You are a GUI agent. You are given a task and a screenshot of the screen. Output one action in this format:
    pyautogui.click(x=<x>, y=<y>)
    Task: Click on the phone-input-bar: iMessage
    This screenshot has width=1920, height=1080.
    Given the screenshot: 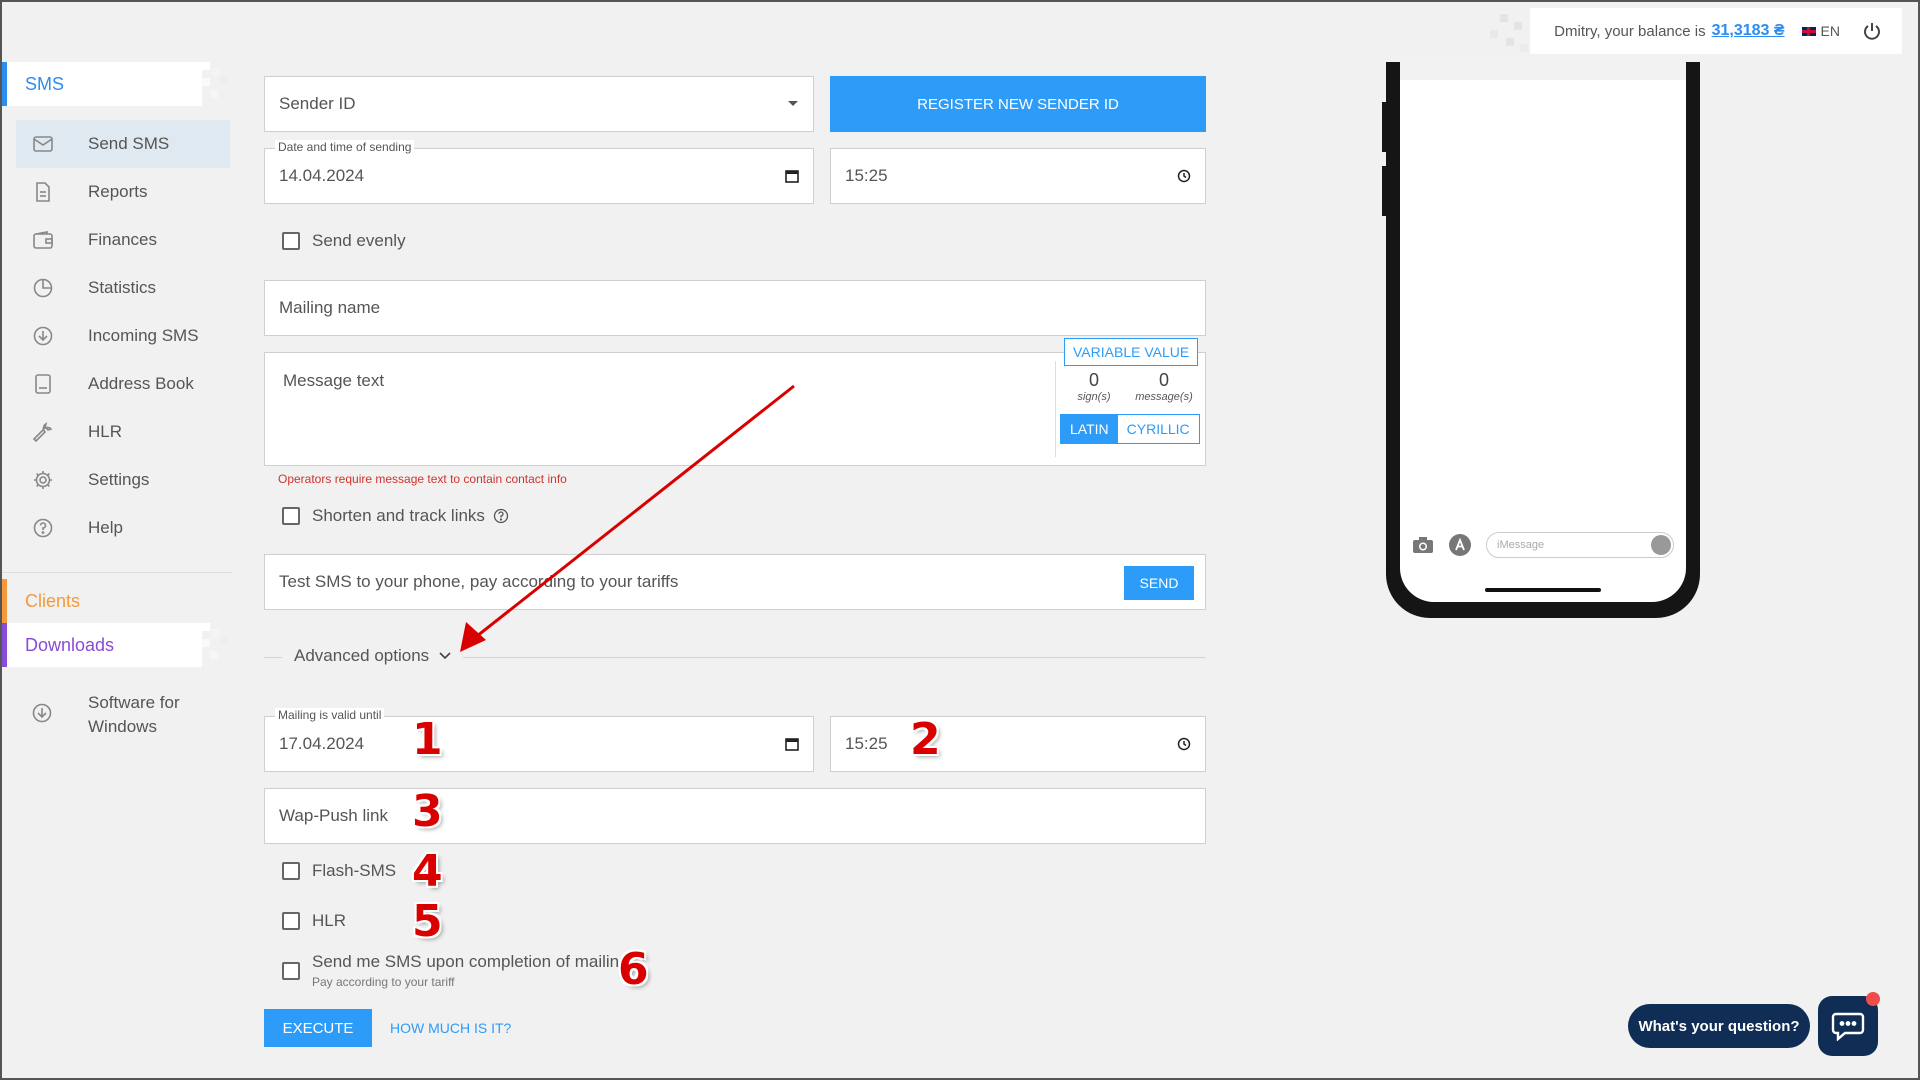 What is the action you would take?
    pyautogui.click(x=1543, y=545)
    